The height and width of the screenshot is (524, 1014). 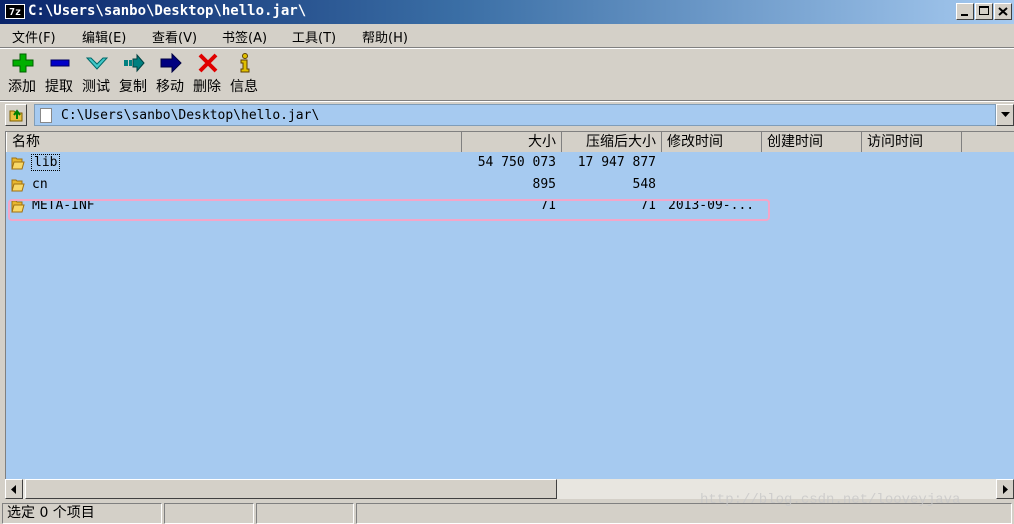 What do you see at coordinates (712, 142) in the screenshot?
I see `column-modified: 修改时间` at bounding box center [712, 142].